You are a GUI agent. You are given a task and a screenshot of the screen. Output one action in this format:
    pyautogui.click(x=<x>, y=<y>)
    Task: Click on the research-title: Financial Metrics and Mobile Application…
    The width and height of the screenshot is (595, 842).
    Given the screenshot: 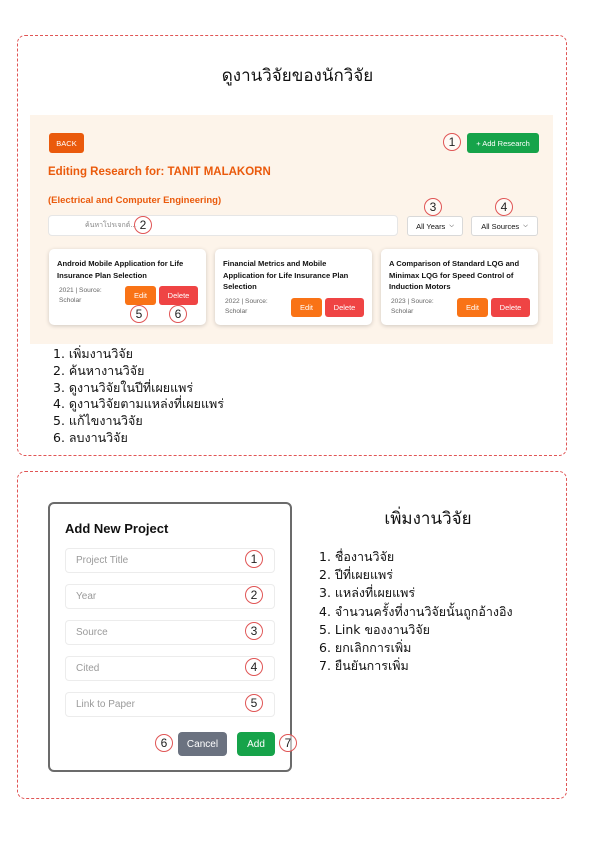 What is the action you would take?
    pyautogui.click(x=286, y=275)
    